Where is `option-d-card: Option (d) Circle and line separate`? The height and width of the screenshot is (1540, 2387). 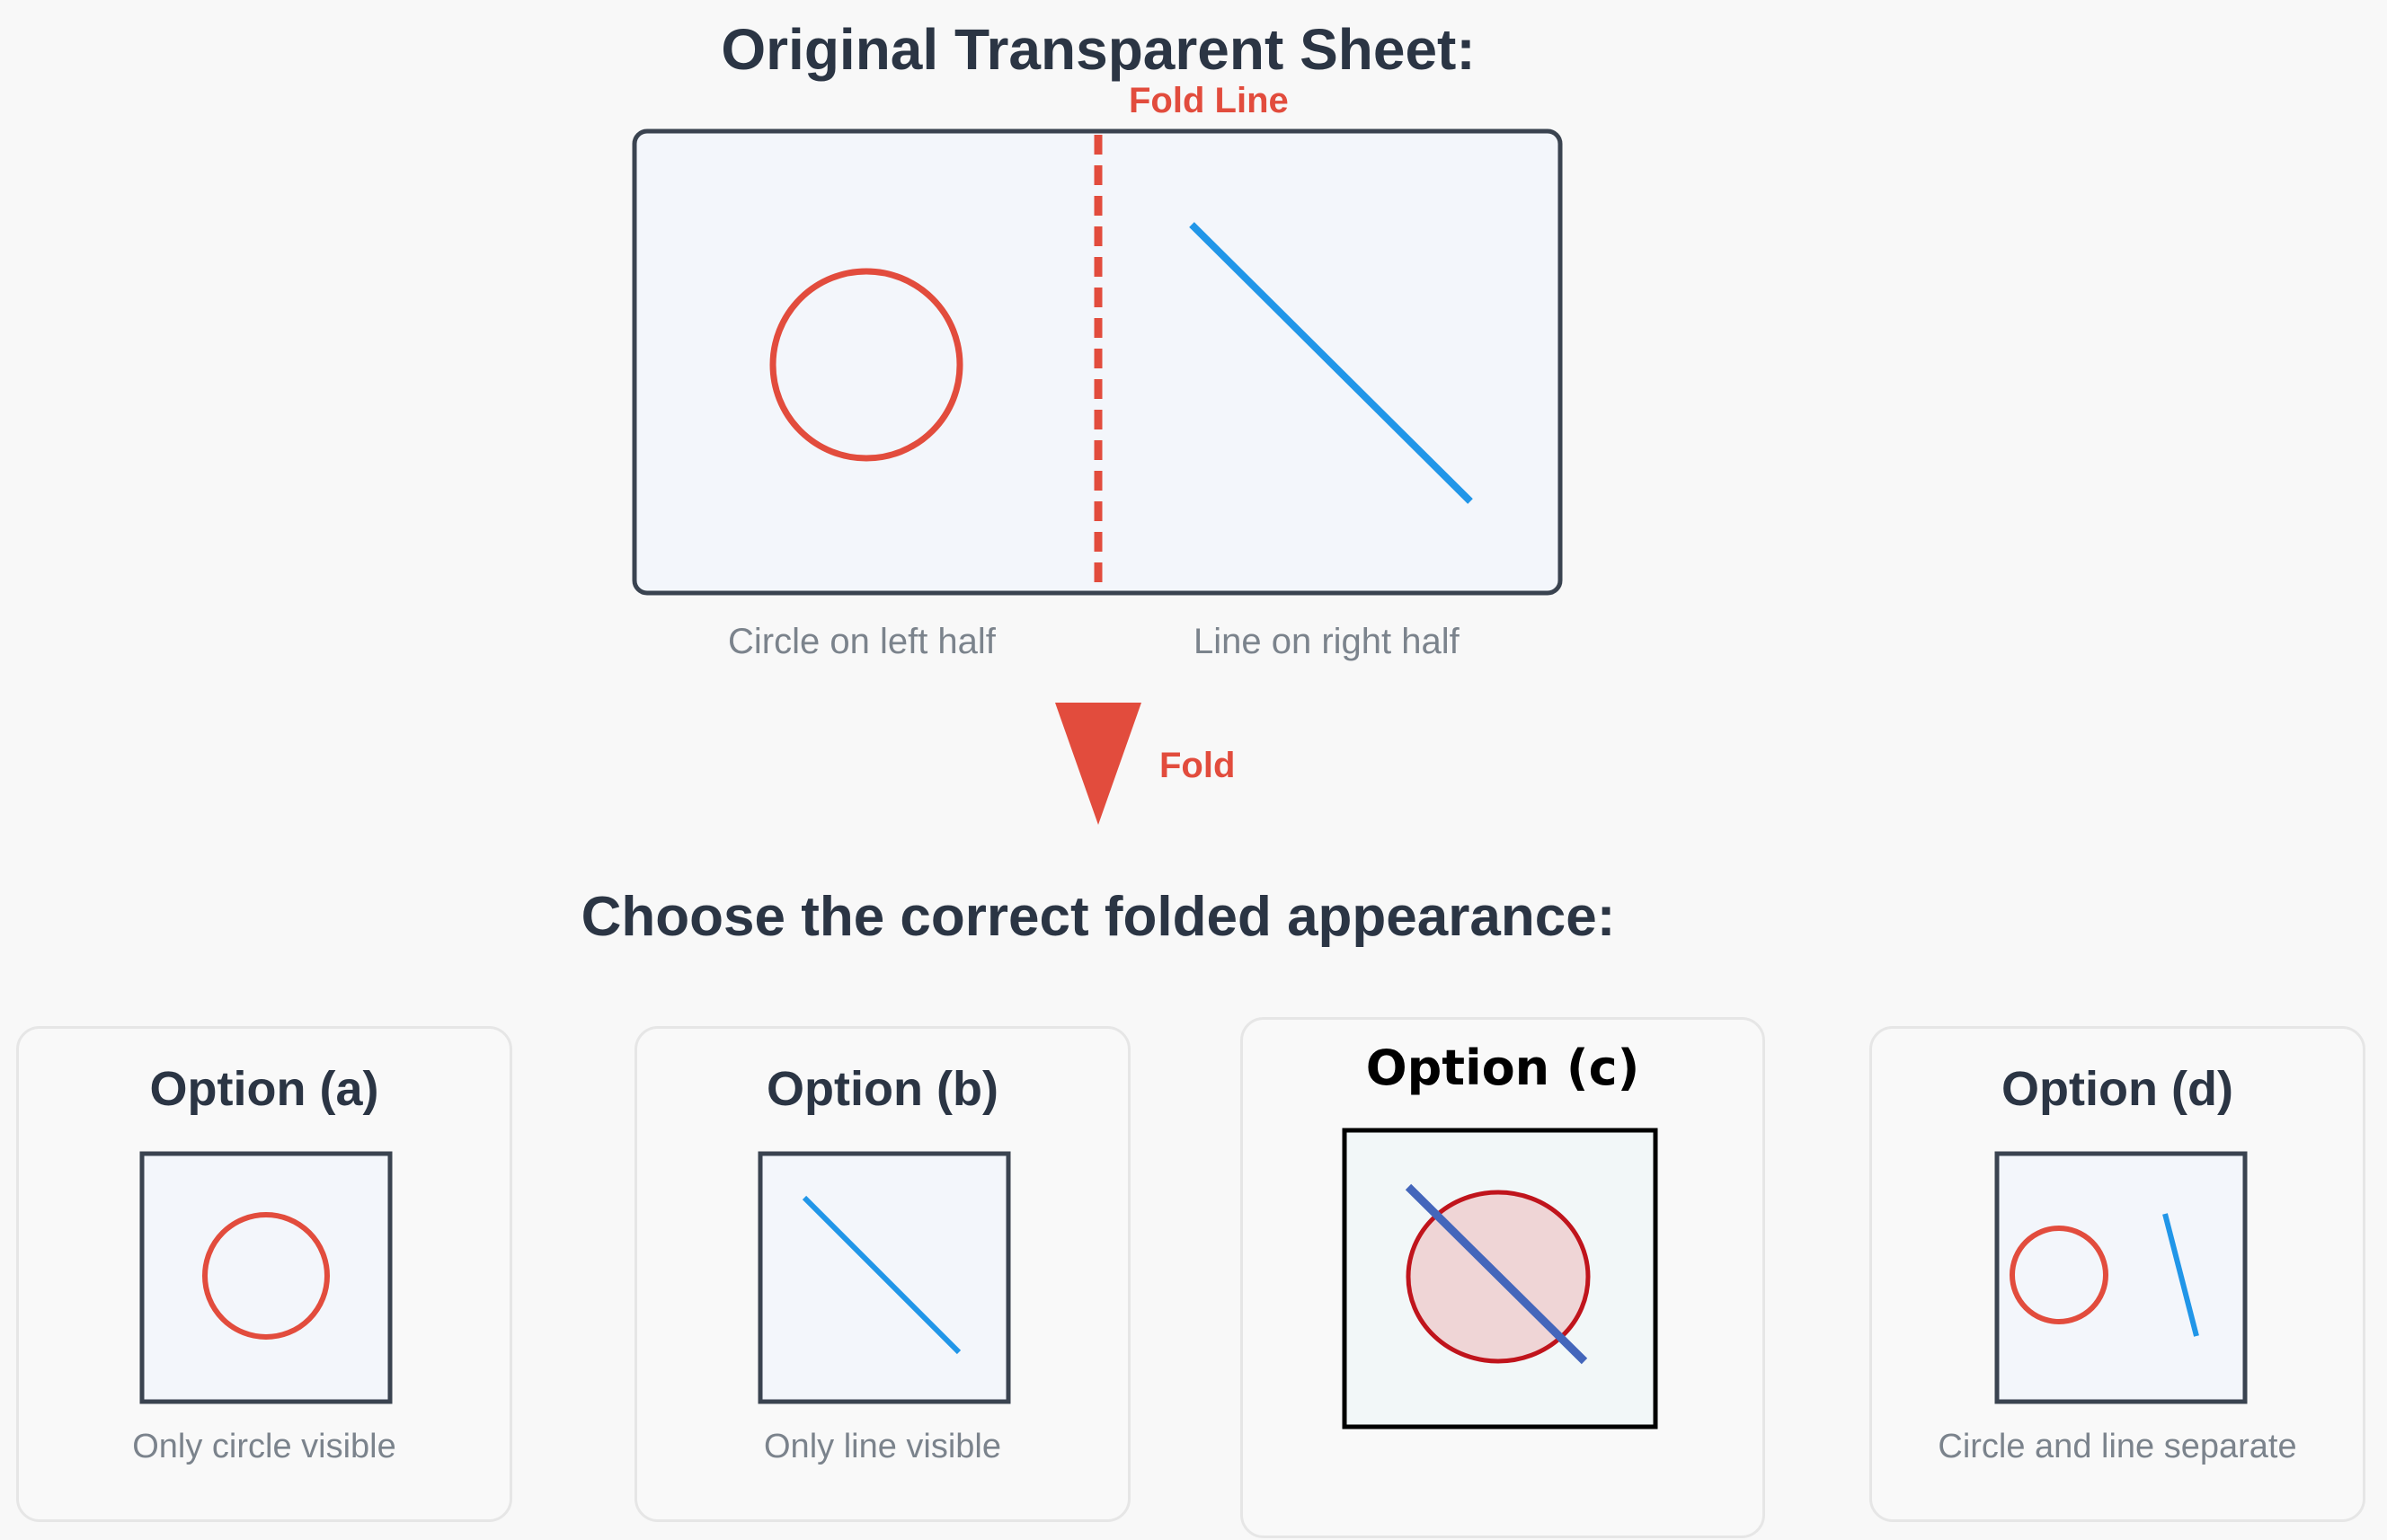
option-d-card: Option (d) Circle and line separate is located at coordinates (2117, 1274).